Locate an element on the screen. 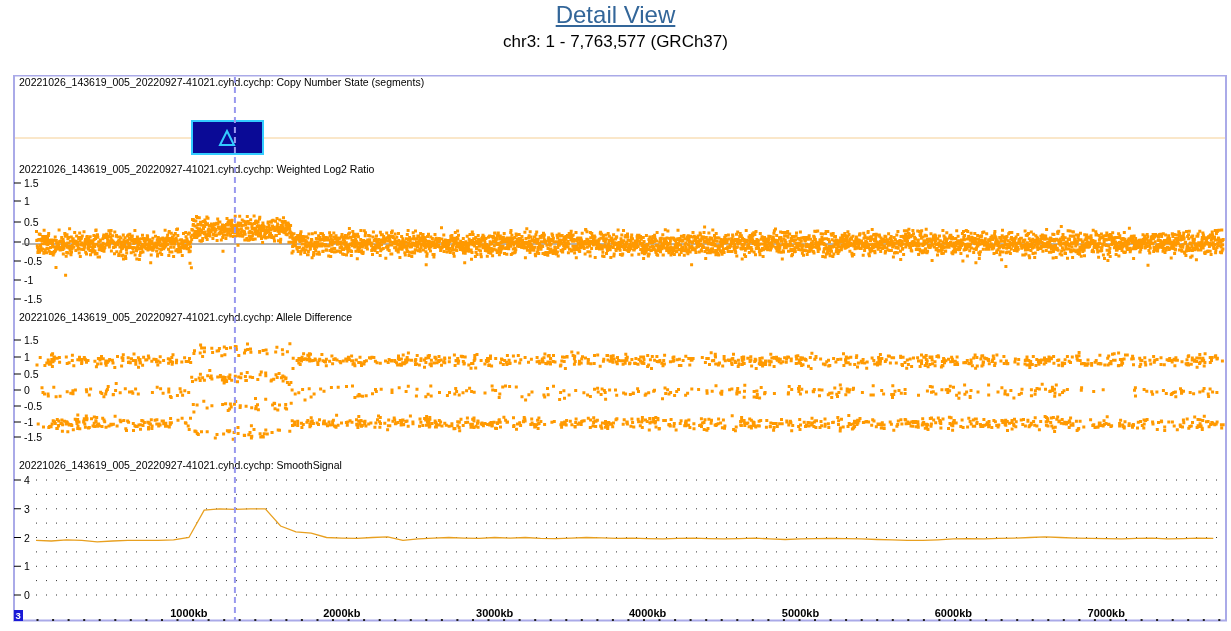 The width and height of the screenshot is (1231, 631). track-title: 20221026_143619_005_20220927-41021.cyhd.cychp: SmoothSignal is located at coordinates (180, 465).